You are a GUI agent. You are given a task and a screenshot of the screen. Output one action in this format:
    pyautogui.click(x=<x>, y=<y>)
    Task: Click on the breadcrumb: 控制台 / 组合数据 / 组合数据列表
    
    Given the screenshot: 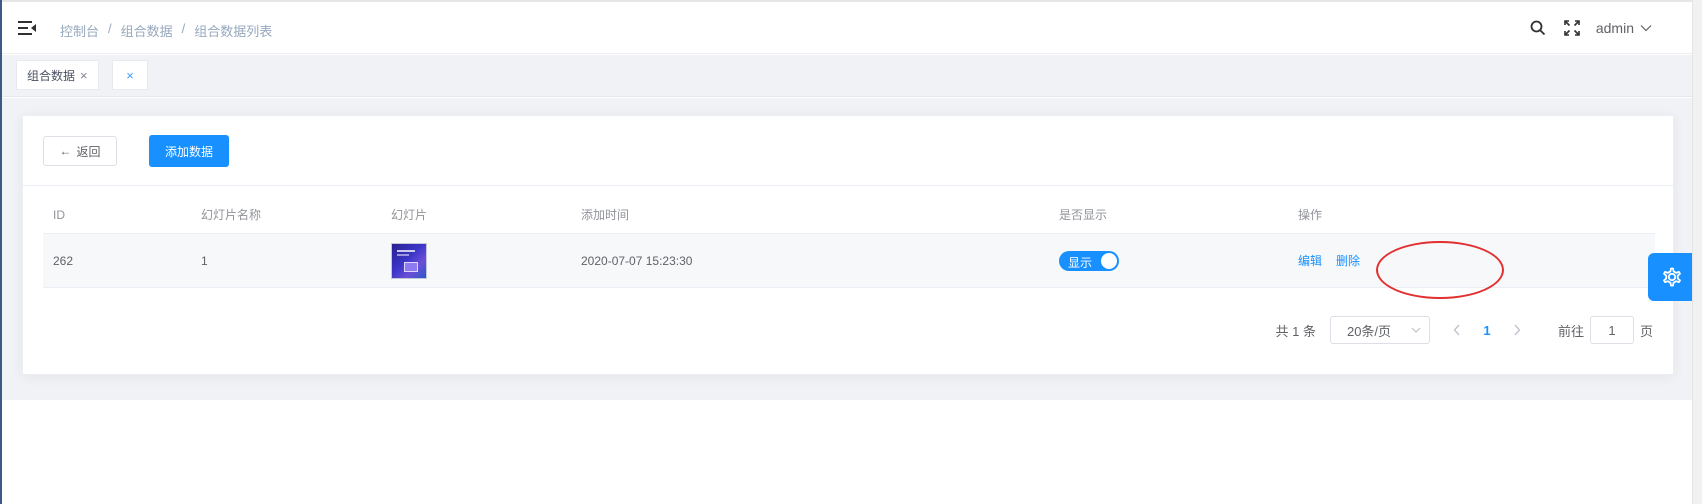 What is the action you would take?
    pyautogui.click(x=166, y=30)
    